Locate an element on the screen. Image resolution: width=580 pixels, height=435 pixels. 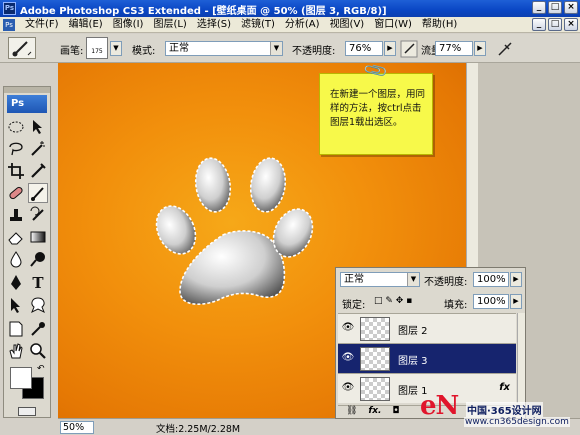
doc-window-controls: _ □ × is located at coordinates (554, 24).